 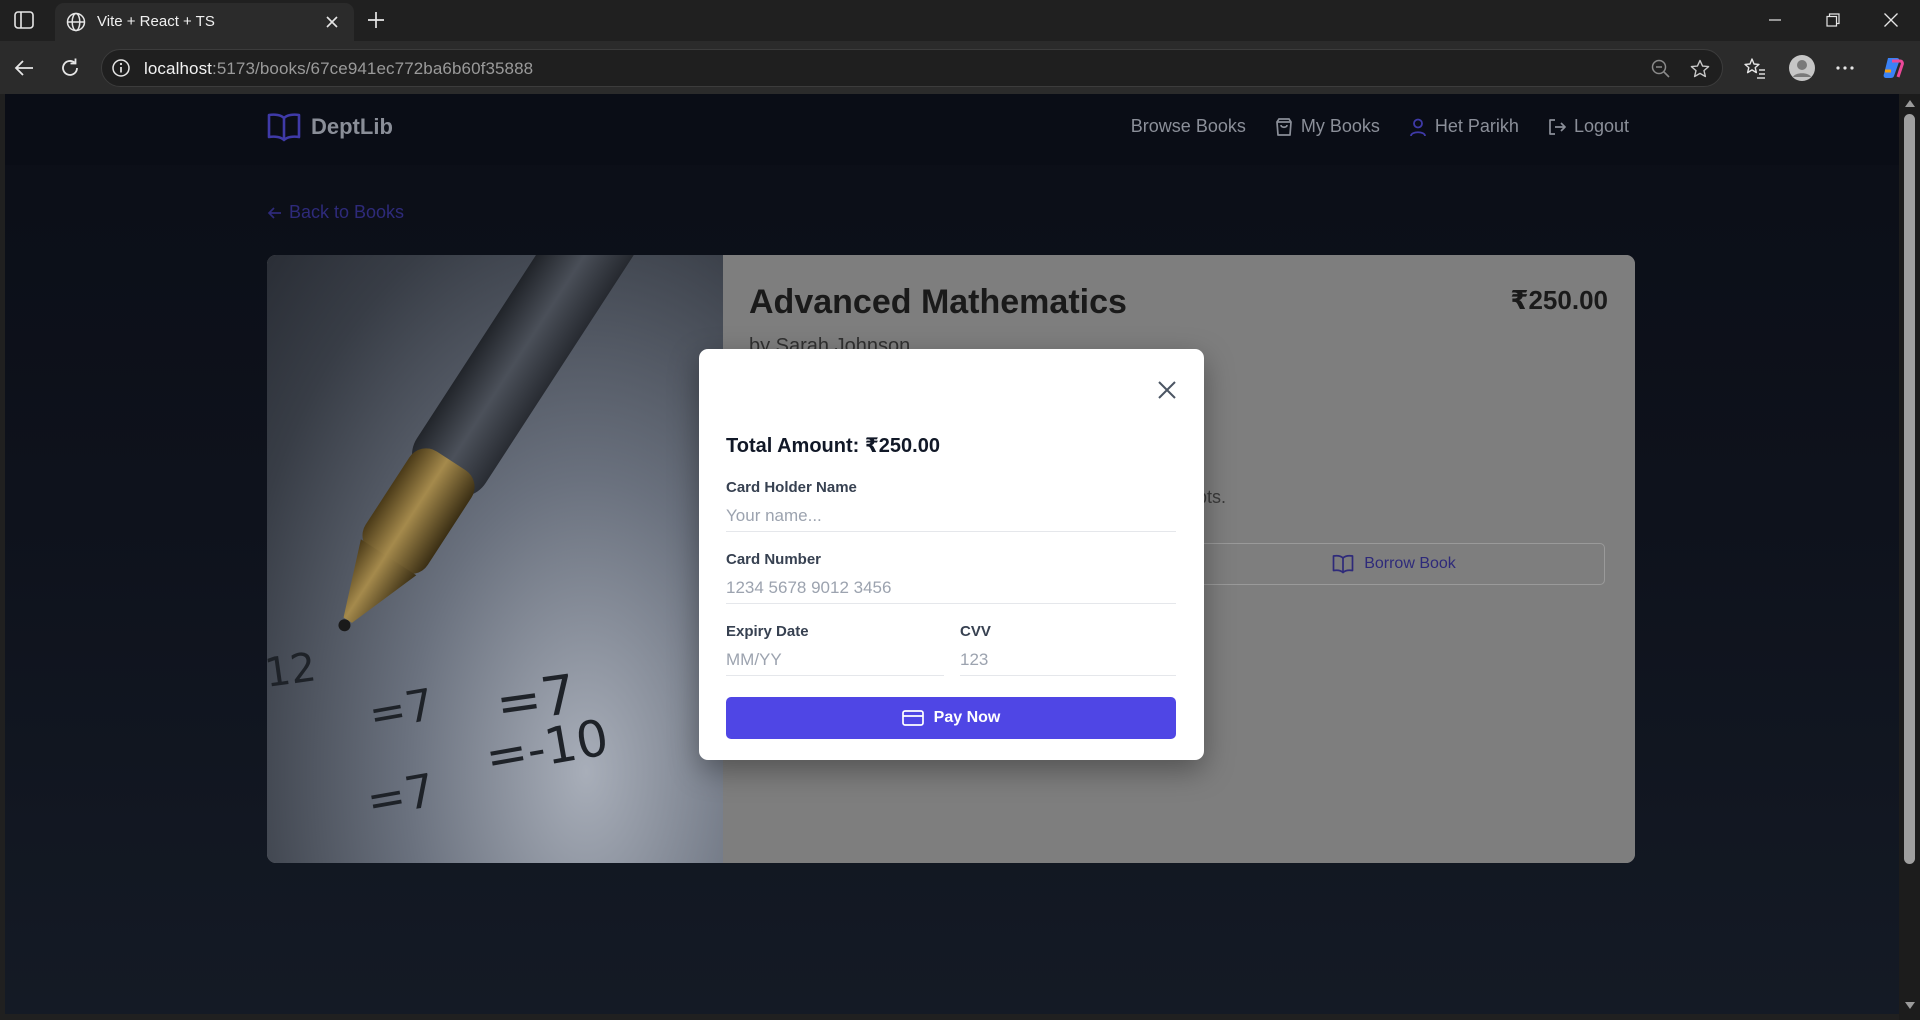 What do you see at coordinates (1909, 489) in the screenshot?
I see `scroll-thumb` at bounding box center [1909, 489].